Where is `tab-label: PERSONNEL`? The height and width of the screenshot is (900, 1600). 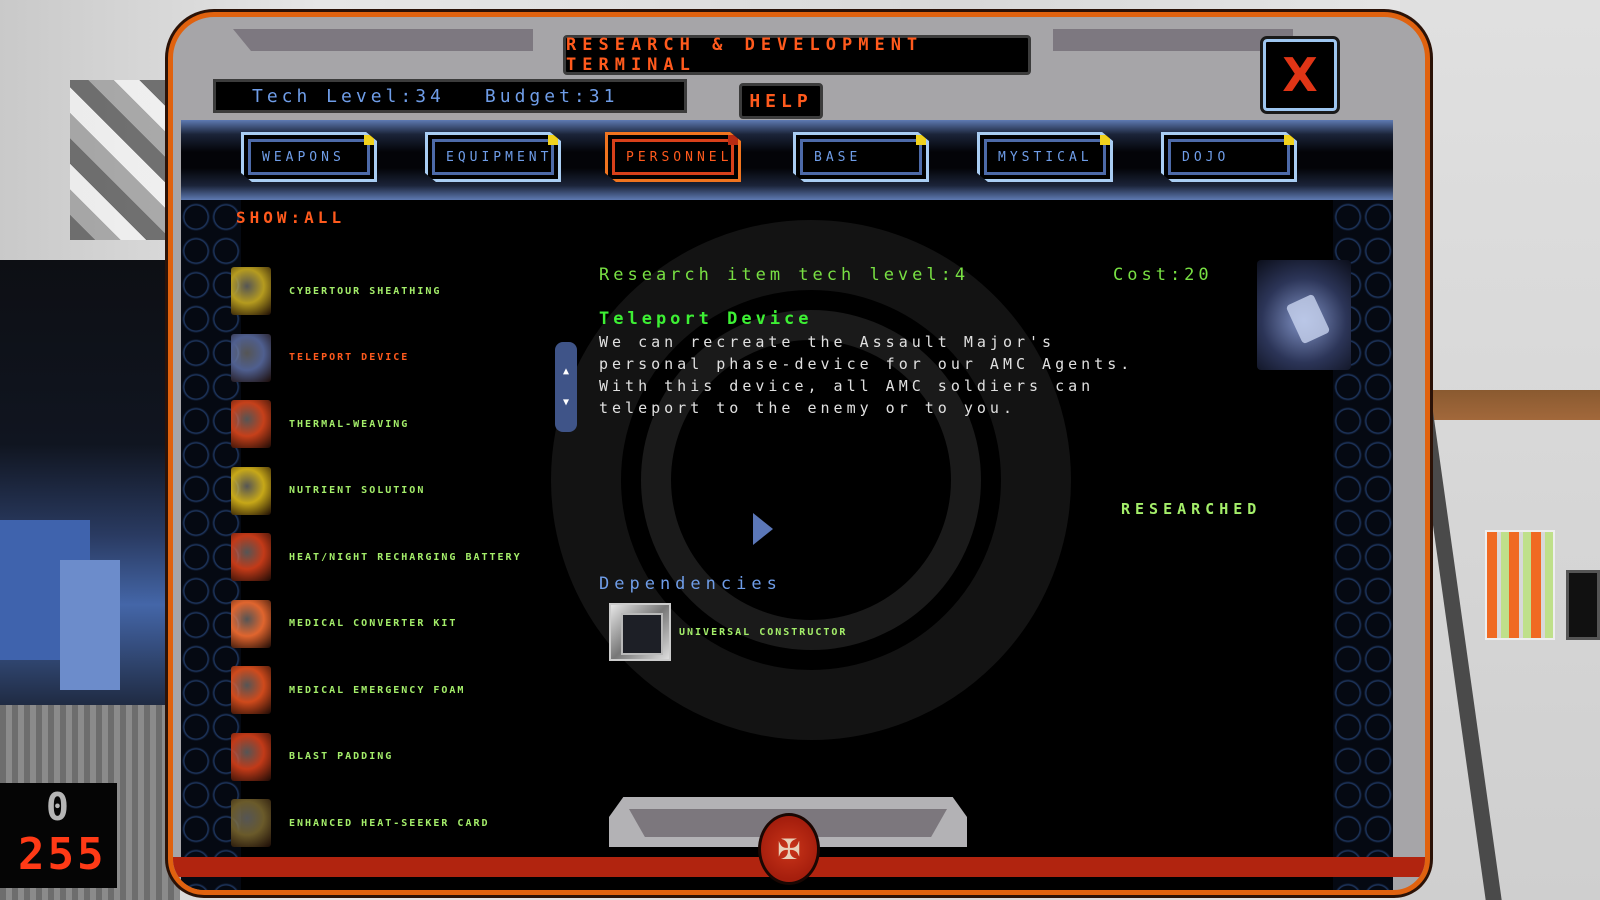 tab-label: PERSONNEL is located at coordinates (679, 157).